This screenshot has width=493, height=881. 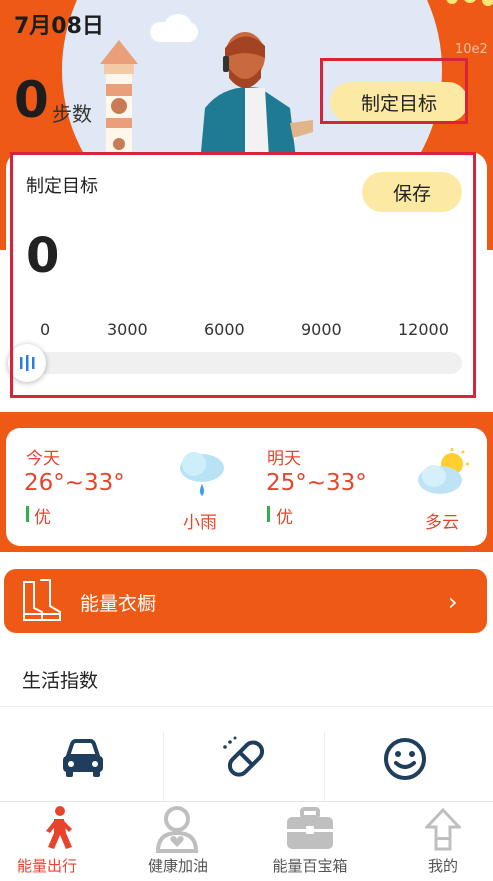 I want to click on partly-cloudy-icon, so click(x=443, y=471).